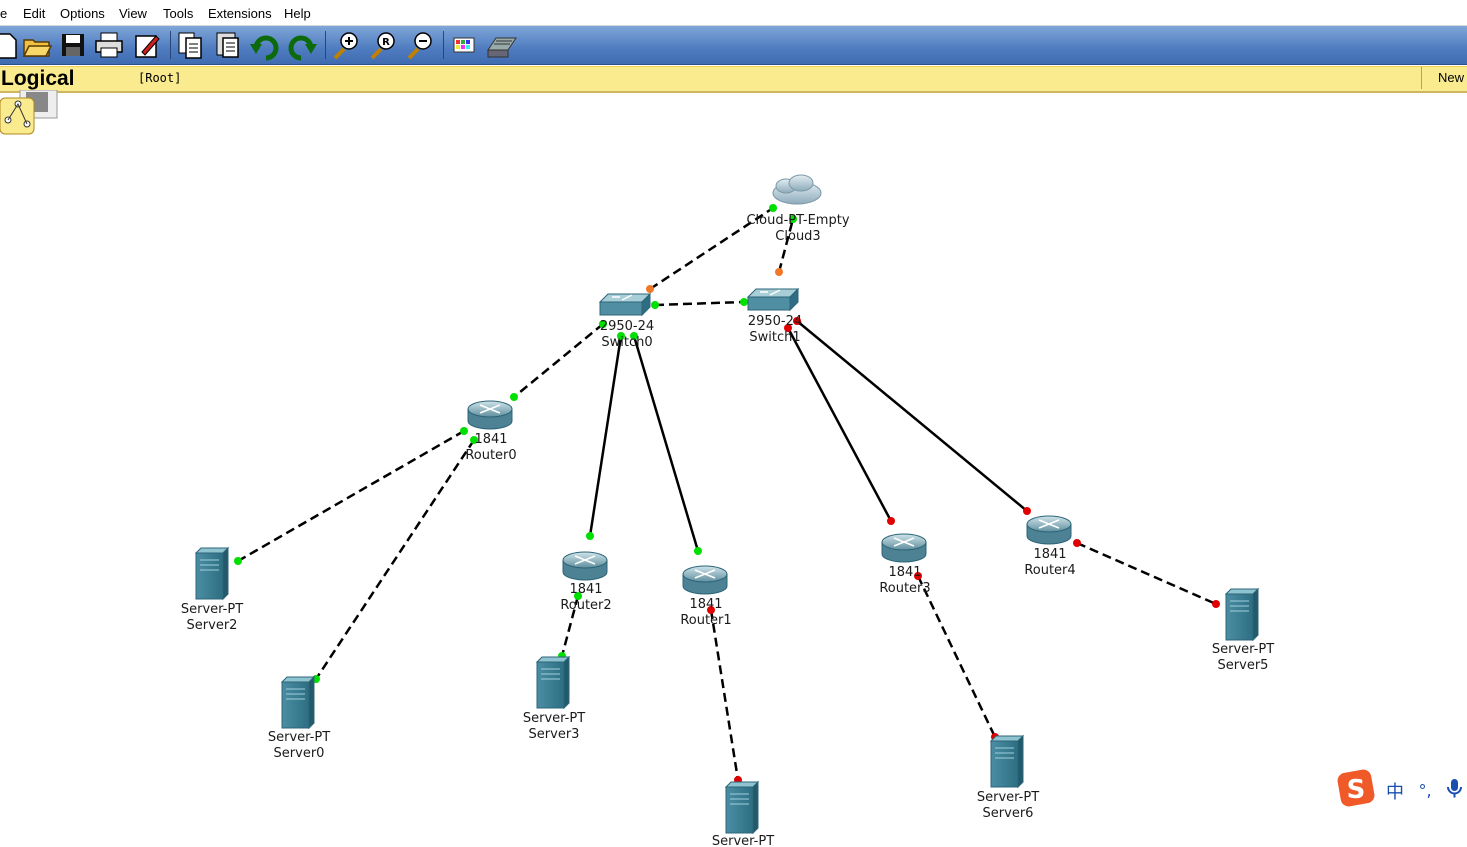 The width and height of the screenshot is (1467, 847). I want to click on device-router0: 1841 Router0, so click(491, 431).